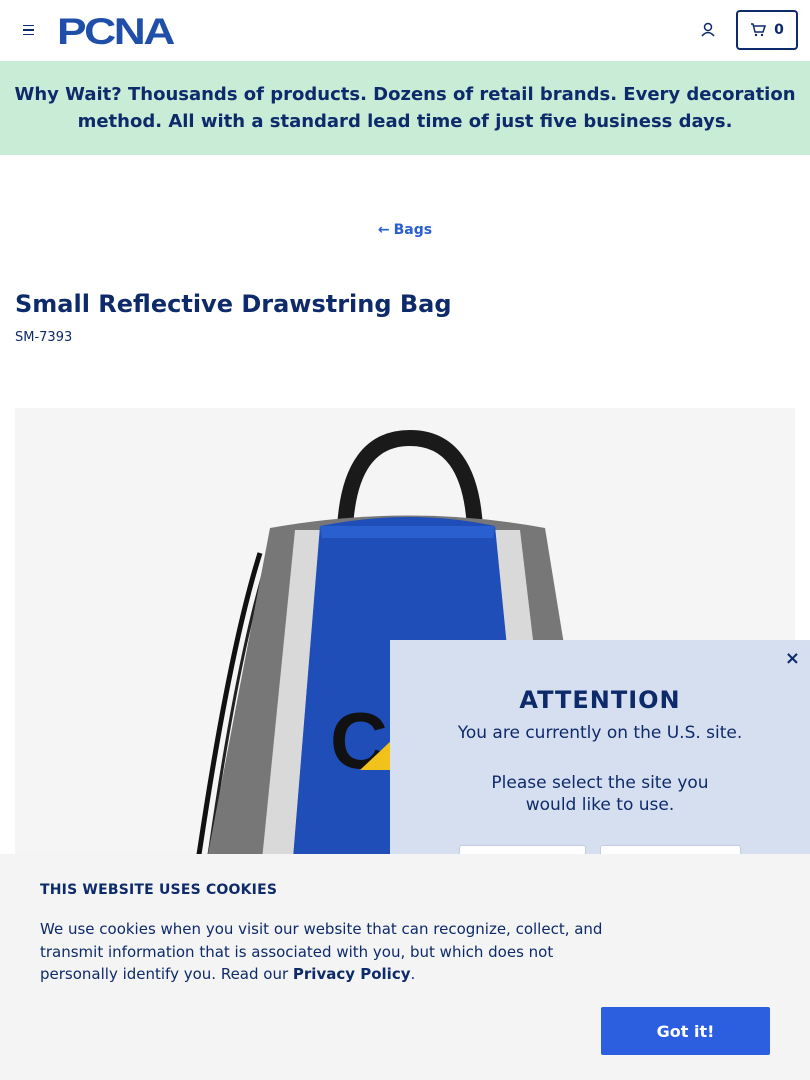 The width and height of the screenshot is (810, 1080). What do you see at coordinates (44, 337) in the screenshot?
I see `product-sku: SM-7393` at bounding box center [44, 337].